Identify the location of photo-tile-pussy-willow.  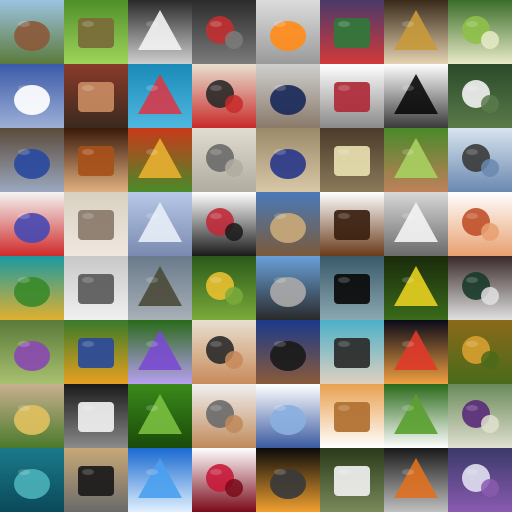
(352, 160).